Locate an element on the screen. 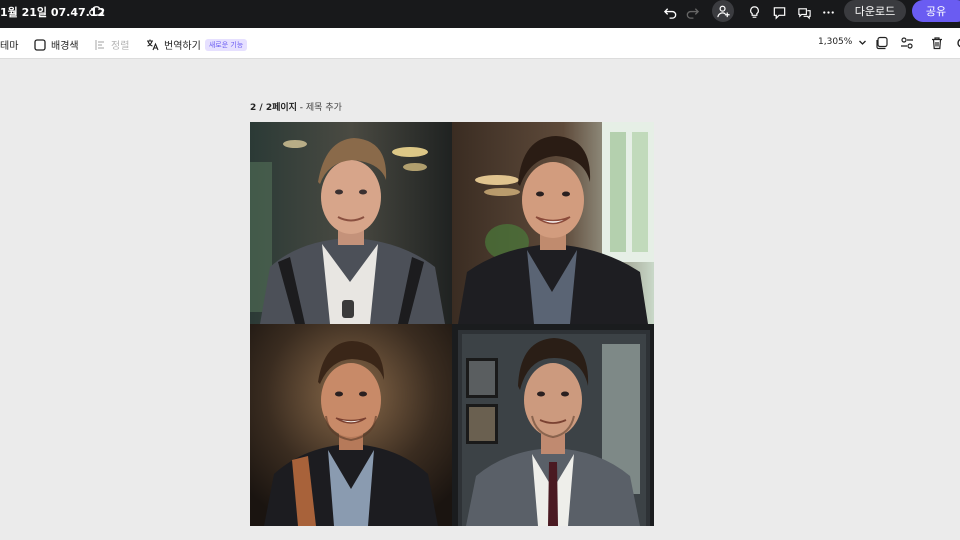  share-button: 공유 is located at coordinates (936, 11).